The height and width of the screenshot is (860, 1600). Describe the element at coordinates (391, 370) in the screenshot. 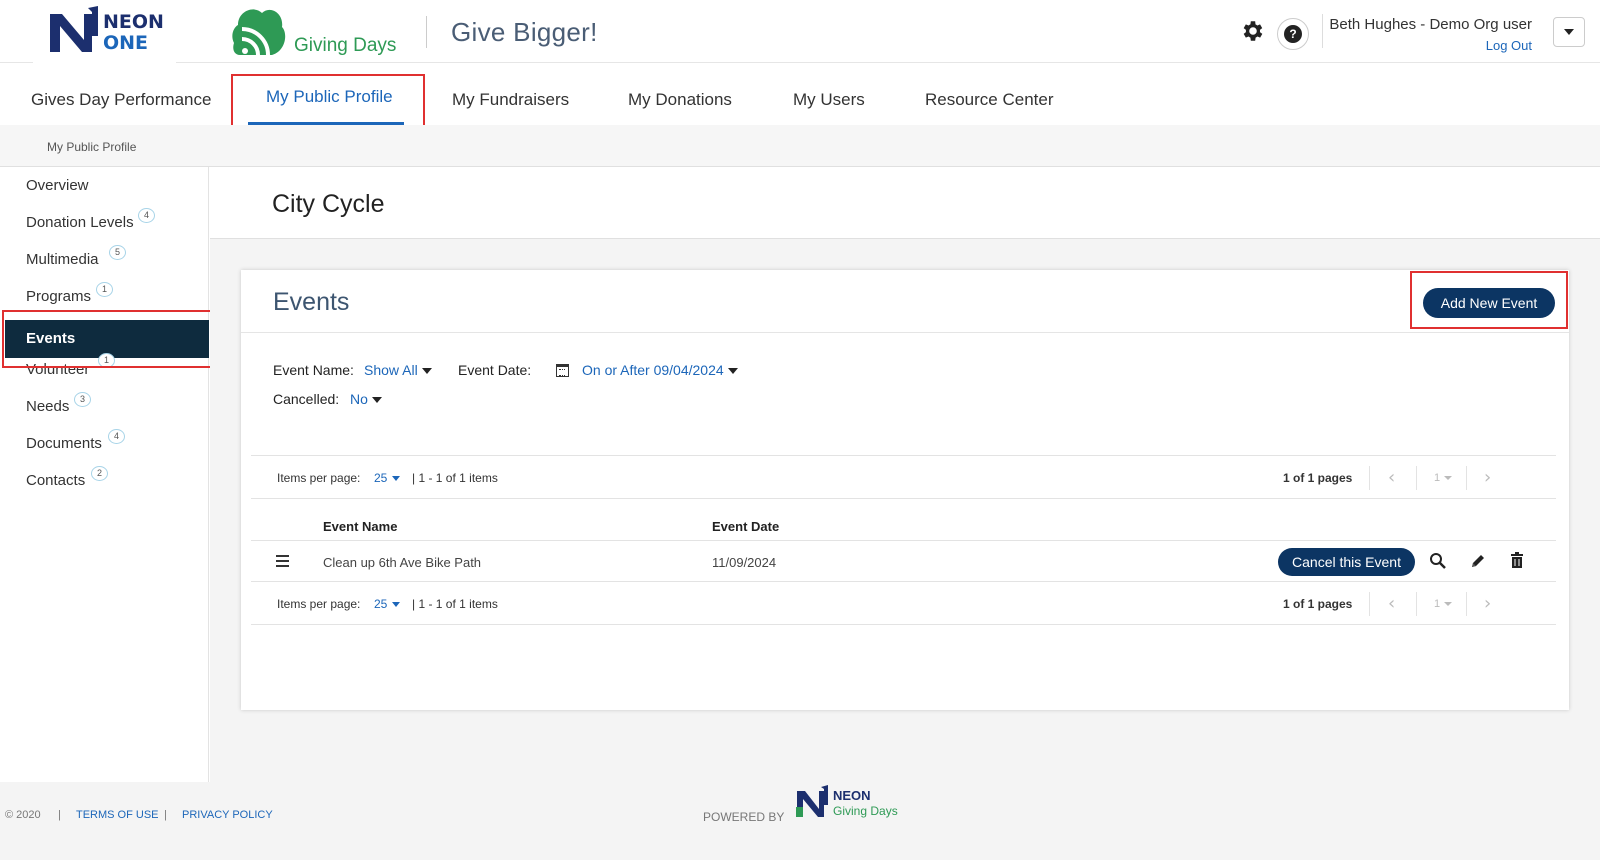

I see `event-name-filter-value: Show All` at that location.